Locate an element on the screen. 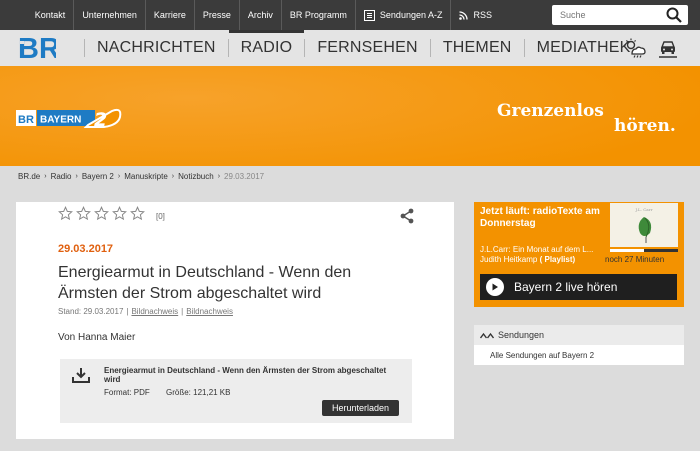 The image size is (700, 451). search-box is located at coordinates (620, 15).